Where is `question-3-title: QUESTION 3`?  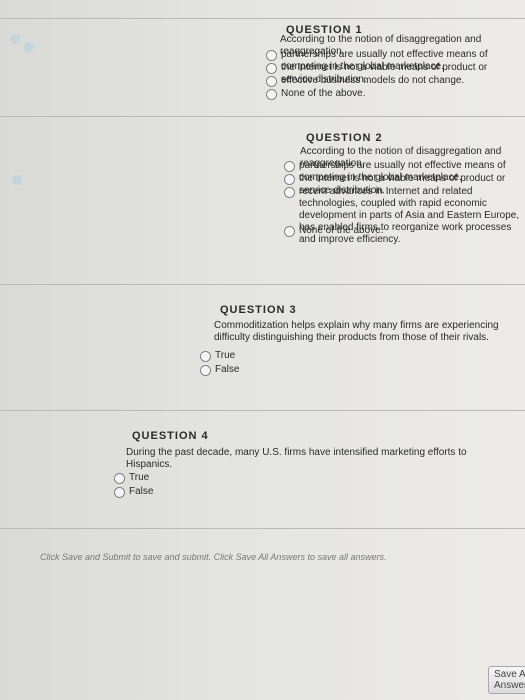 question-3-title: QUESTION 3 is located at coordinates (258, 310).